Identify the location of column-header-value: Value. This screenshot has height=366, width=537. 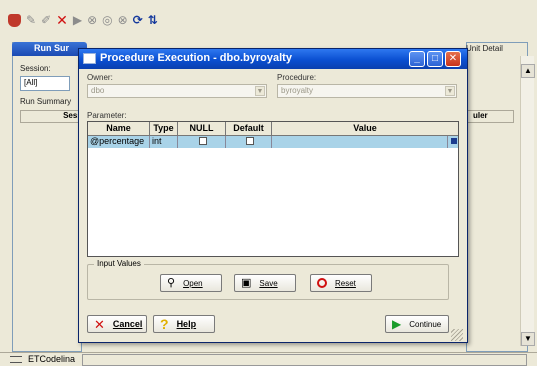
(365, 129).